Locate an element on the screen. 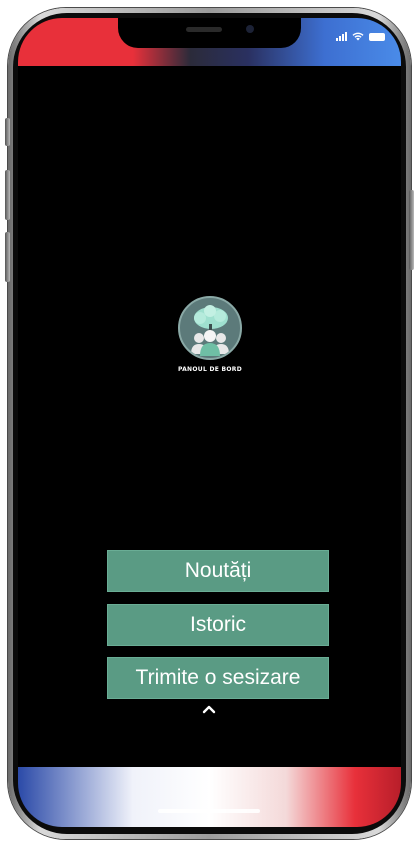 Image resolution: width=419 pixels, height=845 pixels. wifi-icon is located at coordinates (358, 36).